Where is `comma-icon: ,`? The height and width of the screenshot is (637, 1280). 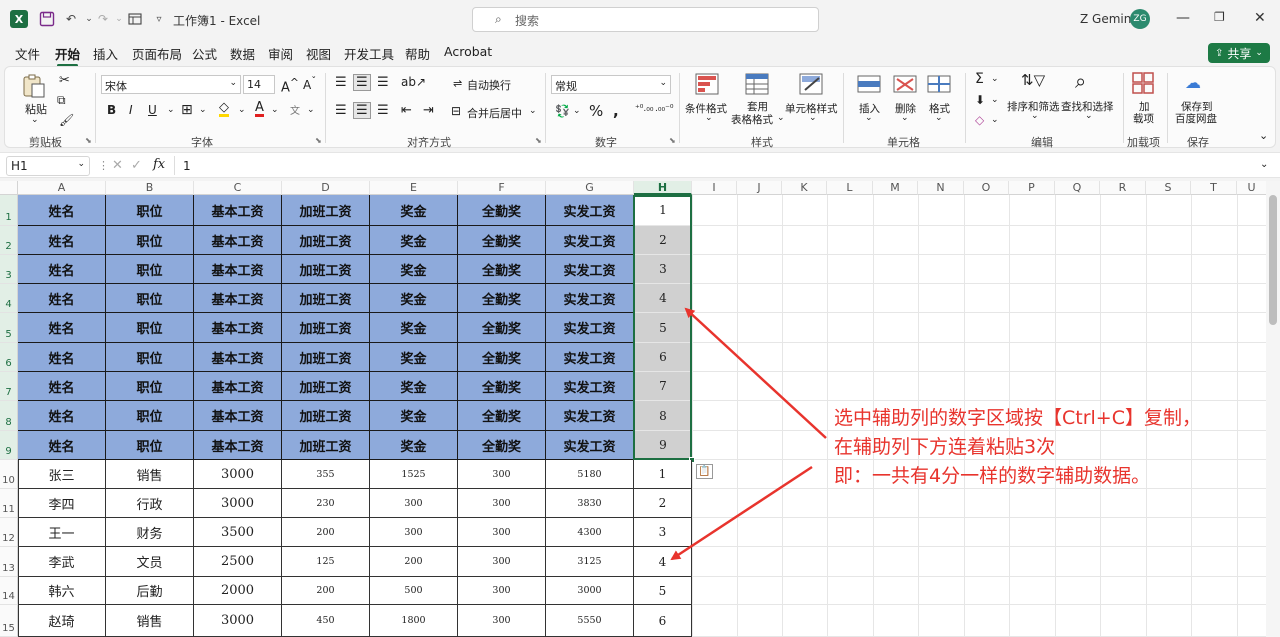
comma-icon: , is located at coordinates (616, 111).